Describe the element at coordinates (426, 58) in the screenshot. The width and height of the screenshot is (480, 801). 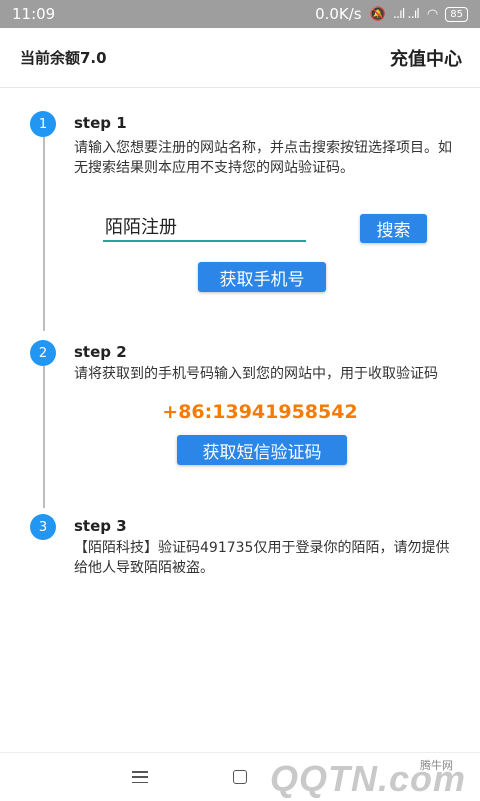
I see `recharge-center-link: 充值中心` at that location.